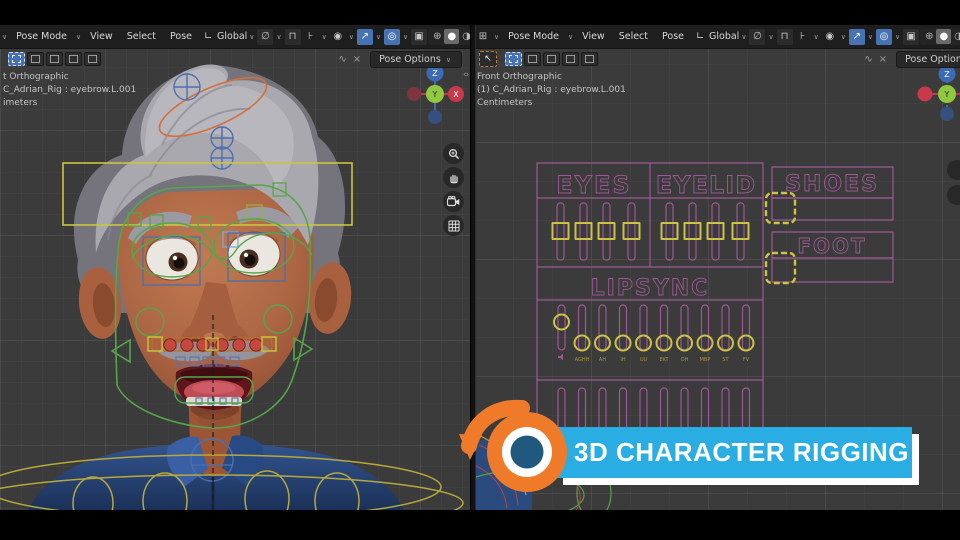  Describe the element at coordinates (725, 360) in the screenshot. I see `svg-text: ST` at that location.